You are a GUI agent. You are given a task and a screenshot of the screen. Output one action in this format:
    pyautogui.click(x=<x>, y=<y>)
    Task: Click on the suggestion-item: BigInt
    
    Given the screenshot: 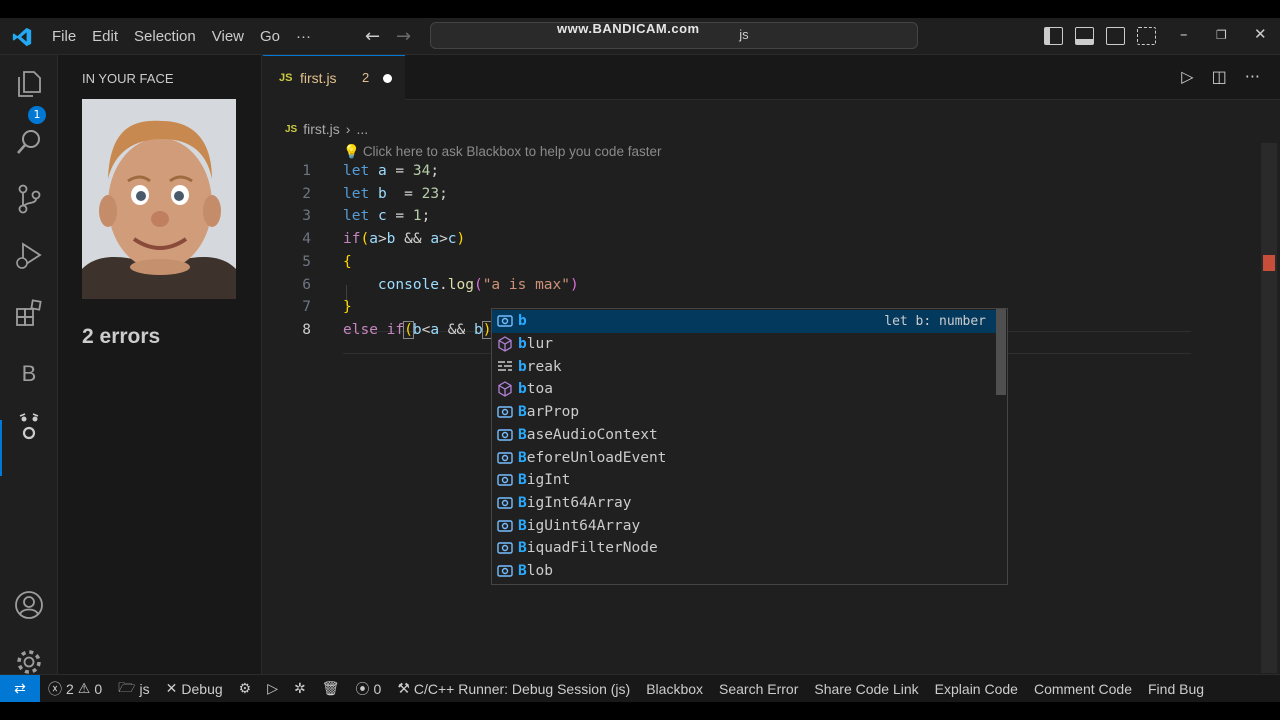 What is the action you would take?
    pyautogui.click(x=744, y=480)
    